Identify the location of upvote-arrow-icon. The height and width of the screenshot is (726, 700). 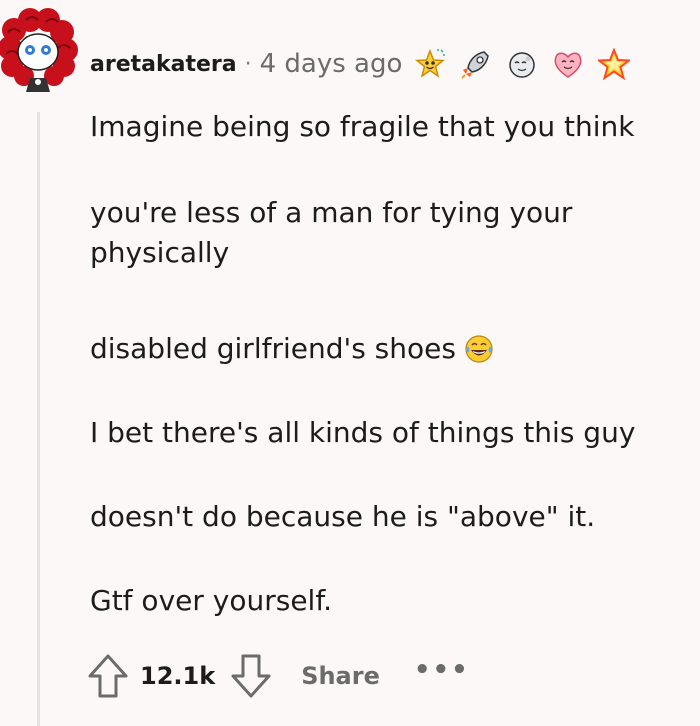
(108, 676).